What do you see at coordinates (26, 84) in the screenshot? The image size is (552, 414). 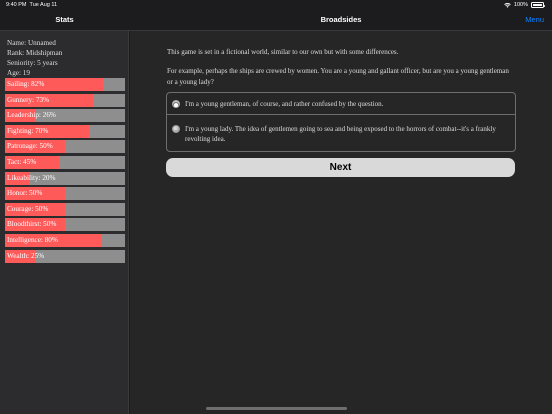 I see `stat-bar-label: Sailing: 82%` at bounding box center [26, 84].